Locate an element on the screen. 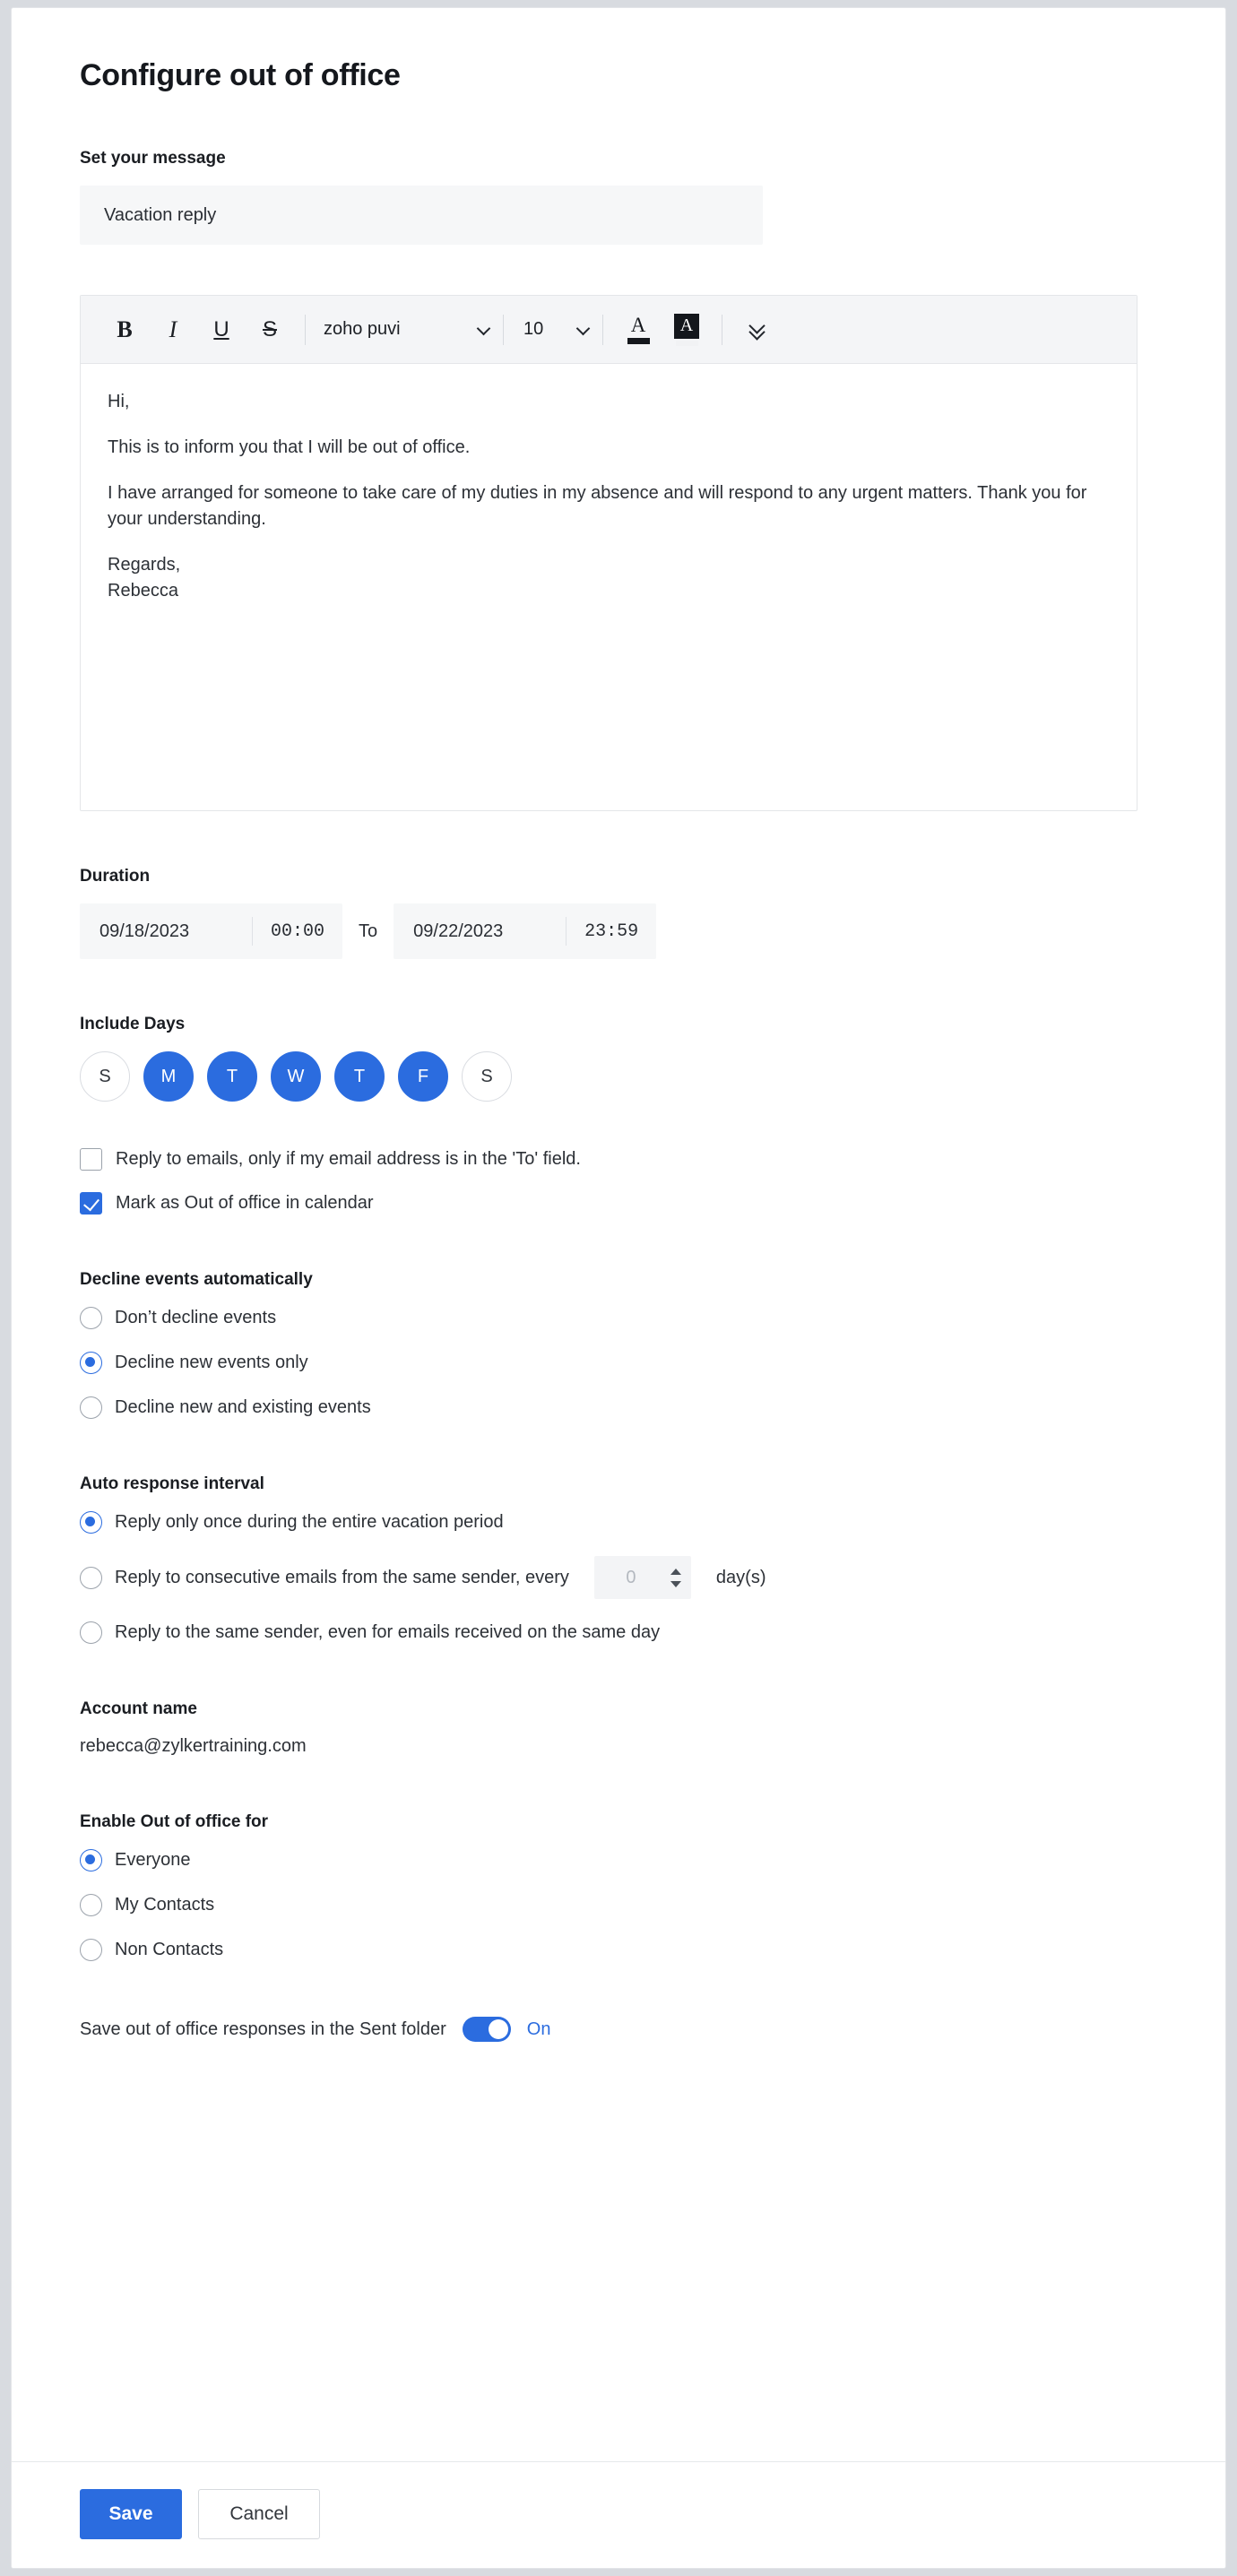  stepper-down-icon is located at coordinates (675, 1583).